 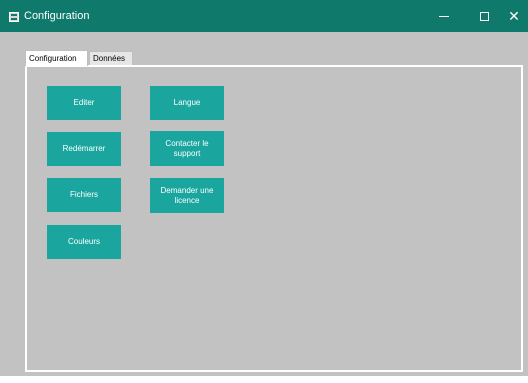 I want to click on maximize-button, so click(x=484, y=16).